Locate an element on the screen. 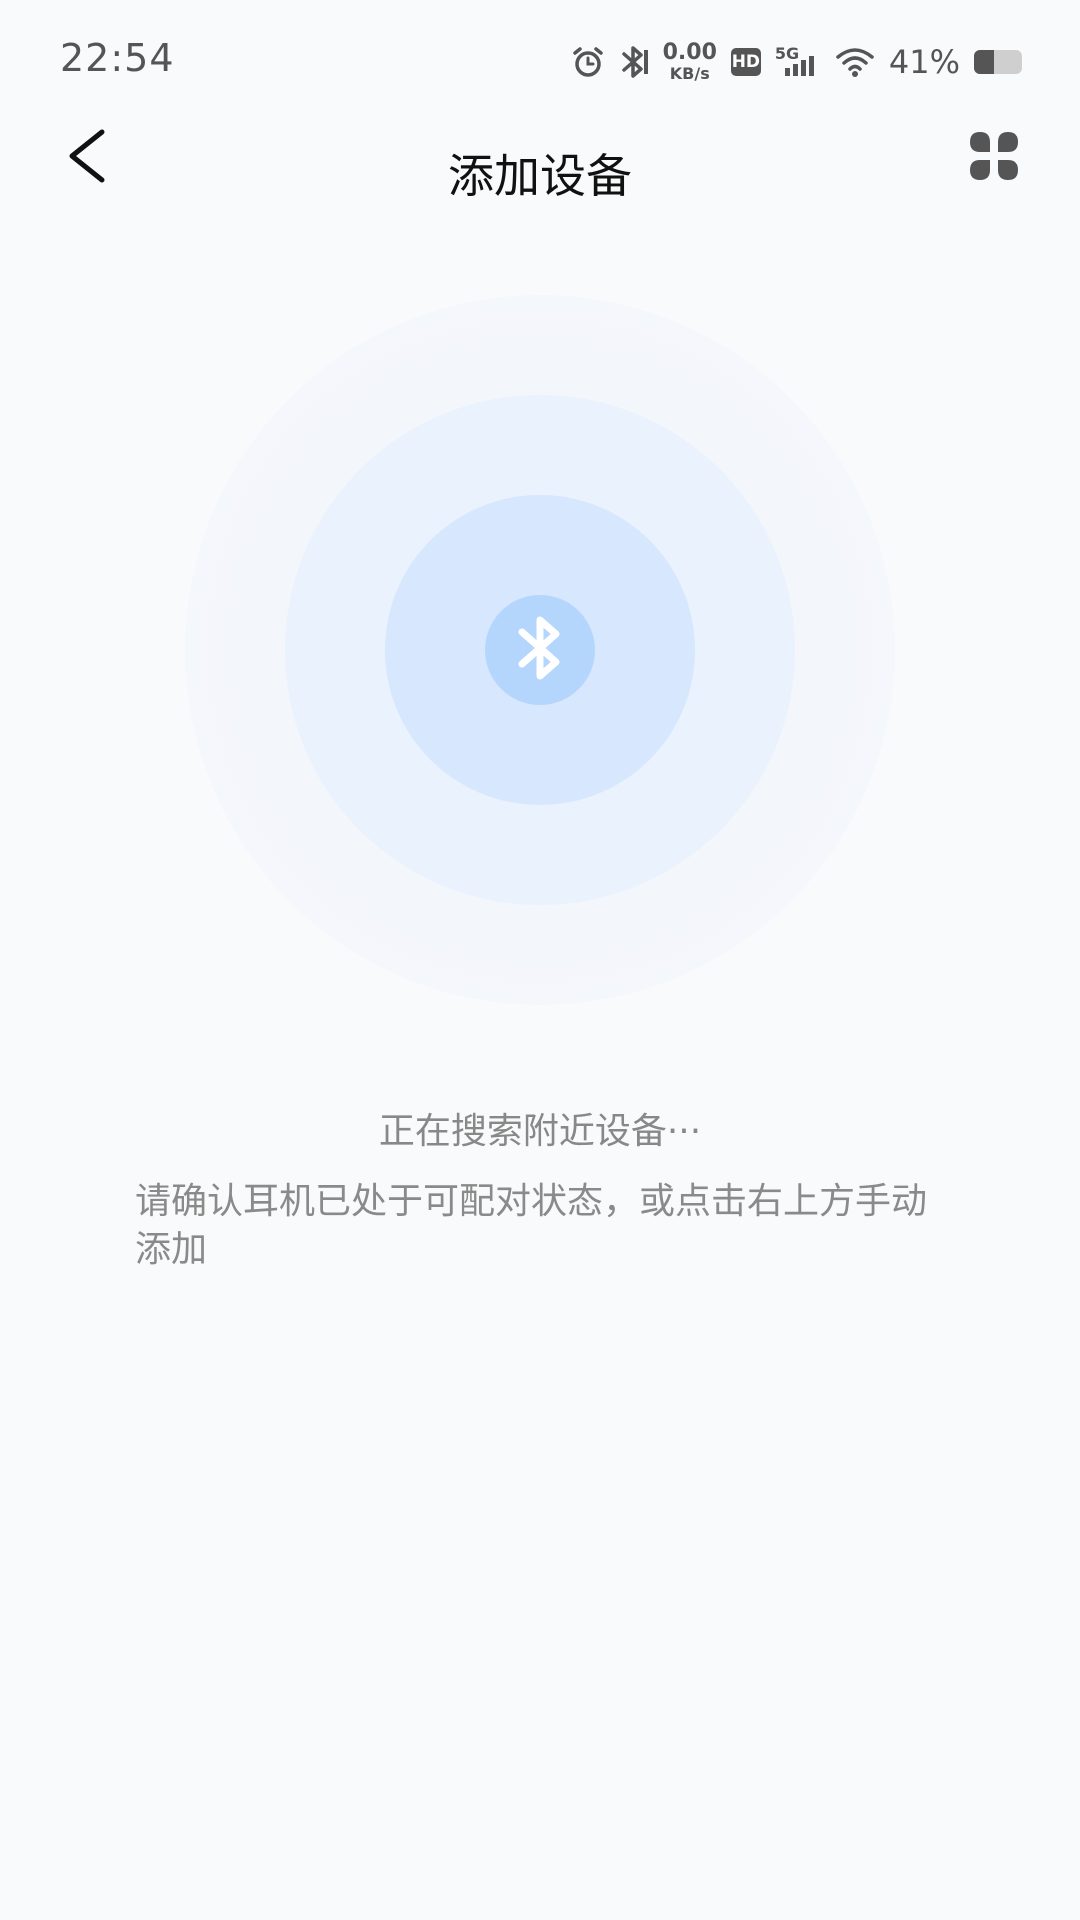 The width and height of the screenshot is (1080, 1920). page-title: 添加设备 is located at coordinates (540, 176).